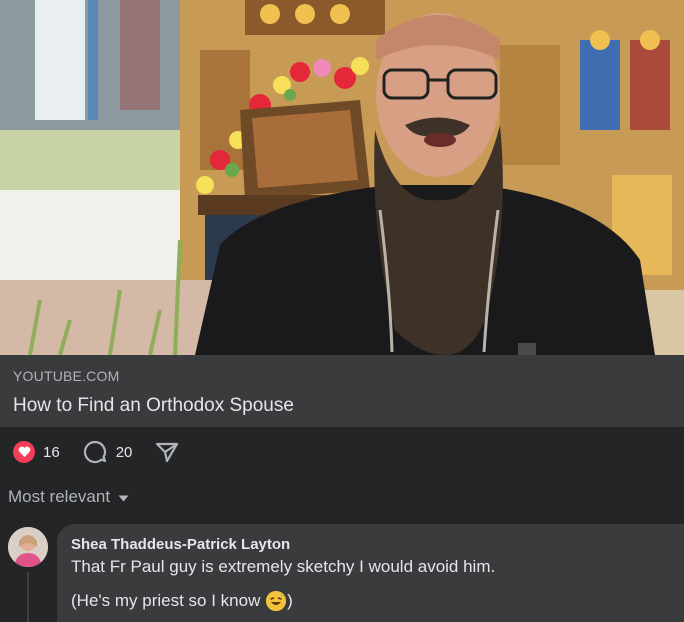 The height and width of the screenshot is (622, 684). I want to click on comment-button: 20, so click(107, 452).